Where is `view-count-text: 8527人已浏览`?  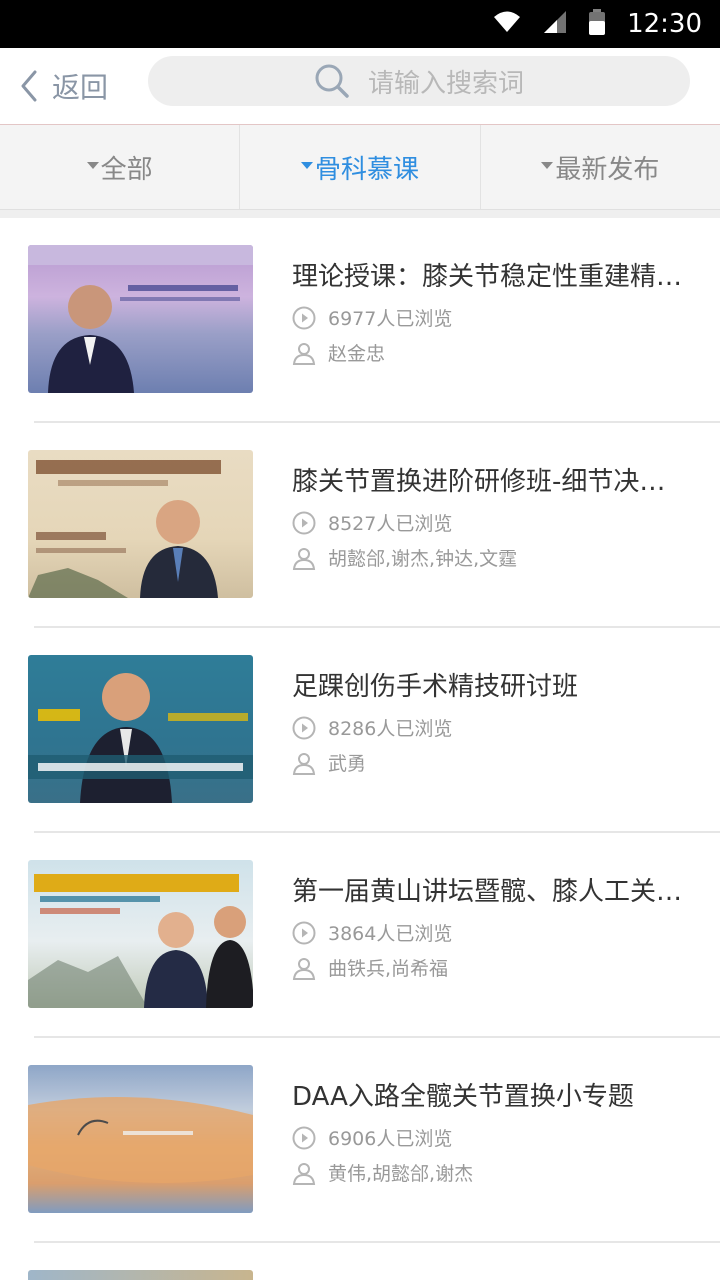
view-count-text: 8527人已浏览 is located at coordinates (390, 524).